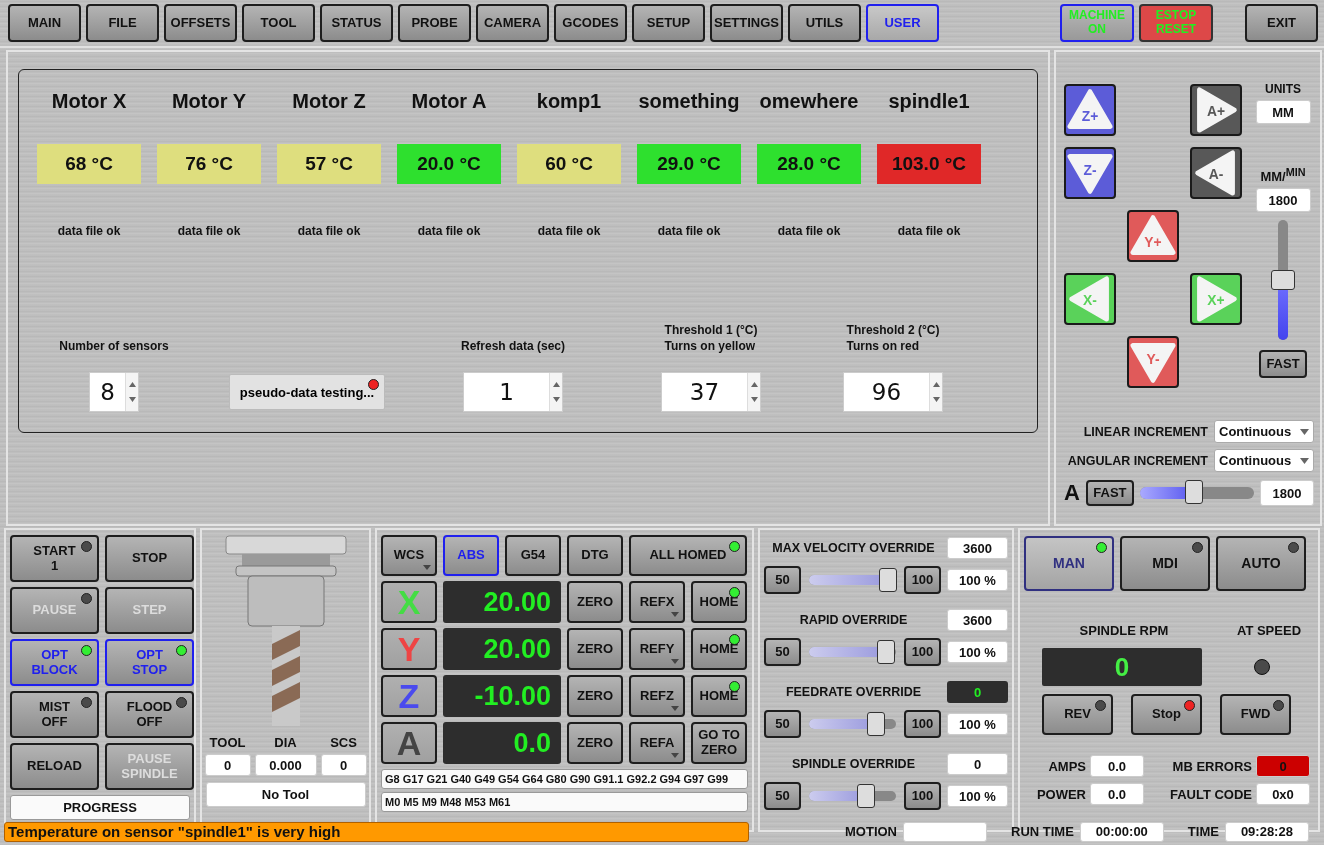 Image resolution: width=1324 pixels, height=845 pixels. What do you see at coordinates (1166, 714) in the screenshot?
I see `spindle-button: Stop` at bounding box center [1166, 714].